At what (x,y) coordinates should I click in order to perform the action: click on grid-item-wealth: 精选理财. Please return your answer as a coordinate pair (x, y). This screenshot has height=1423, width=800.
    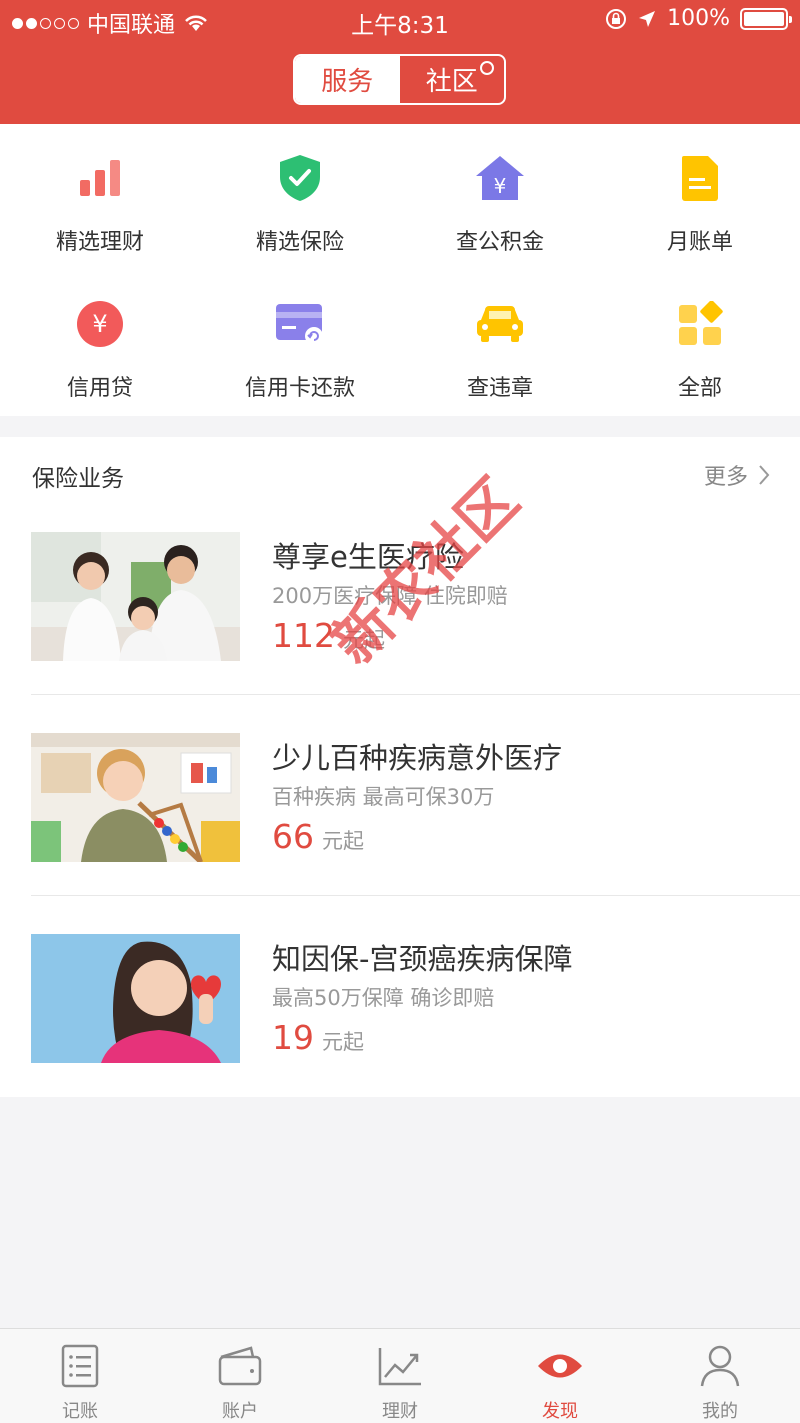
    Looking at the image, I should click on (100, 197).